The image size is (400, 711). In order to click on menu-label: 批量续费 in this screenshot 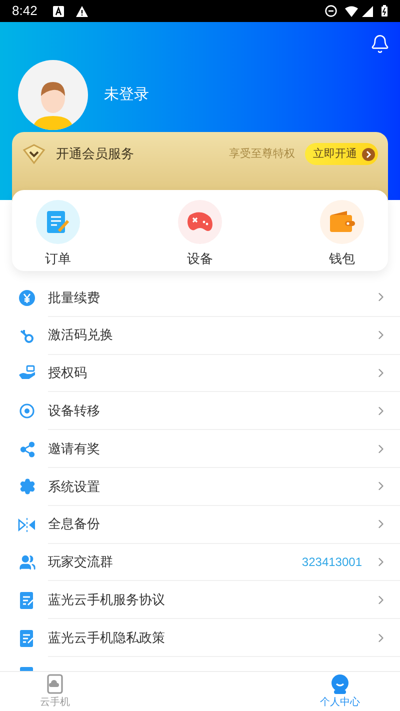, I will do `click(74, 297)`.